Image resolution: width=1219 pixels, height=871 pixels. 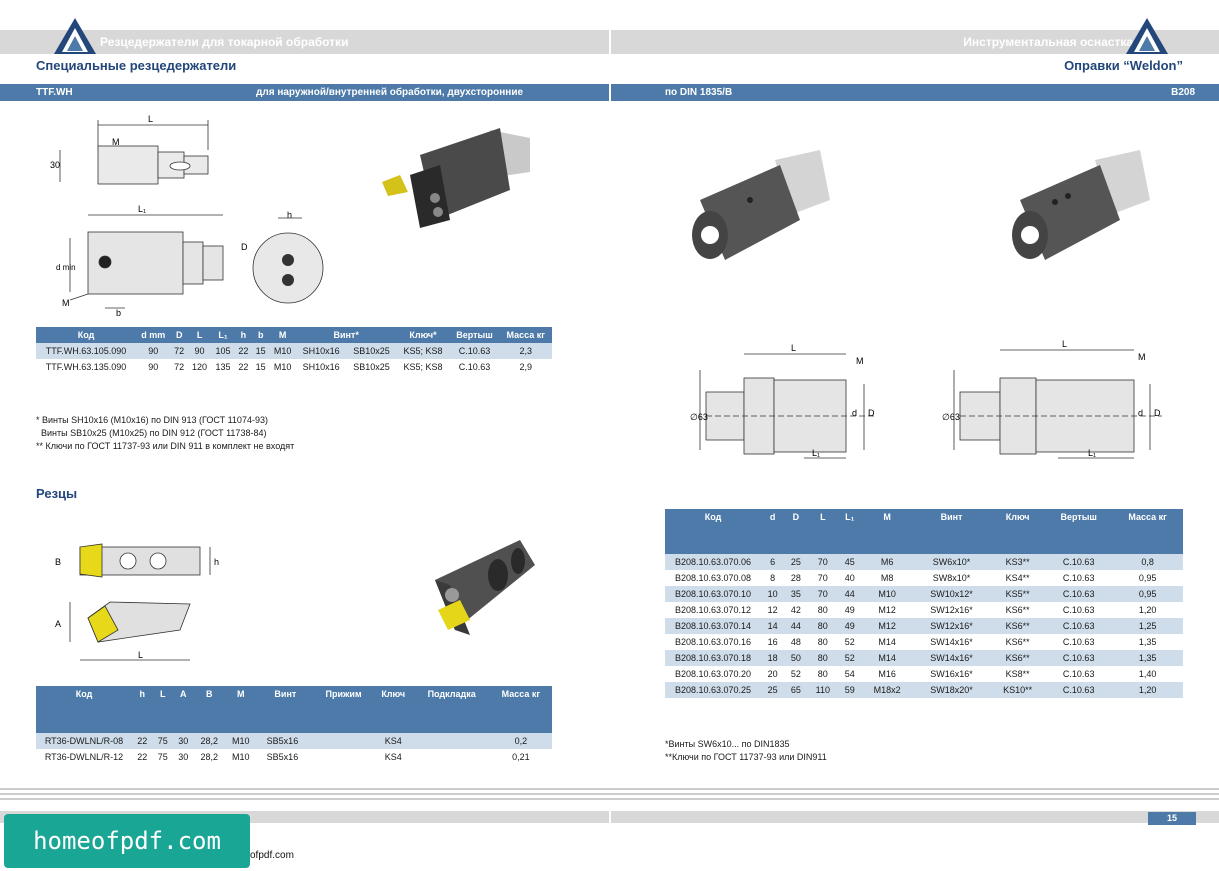 I want to click on cell-code: B208.10.63.070.10, so click(x=713, y=594).